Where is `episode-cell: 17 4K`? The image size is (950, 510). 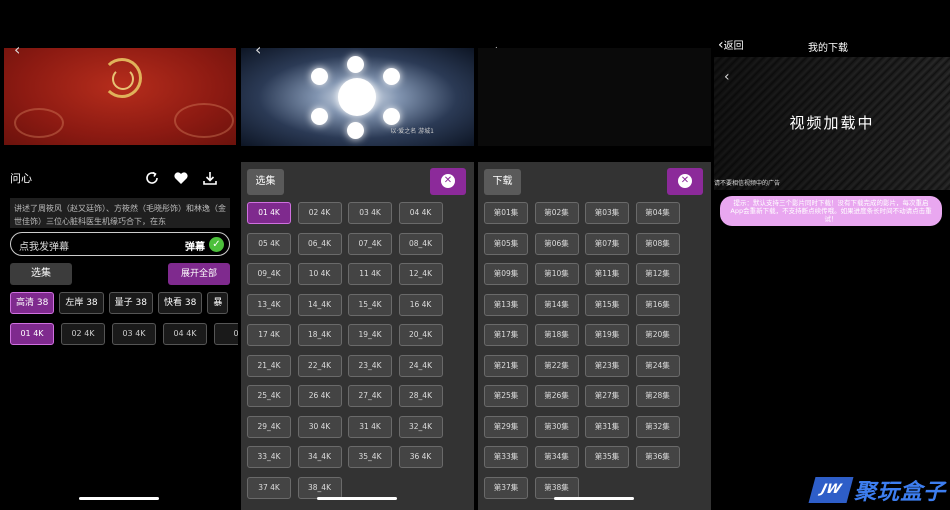
episode-cell: 17 4K is located at coordinates (269, 335).